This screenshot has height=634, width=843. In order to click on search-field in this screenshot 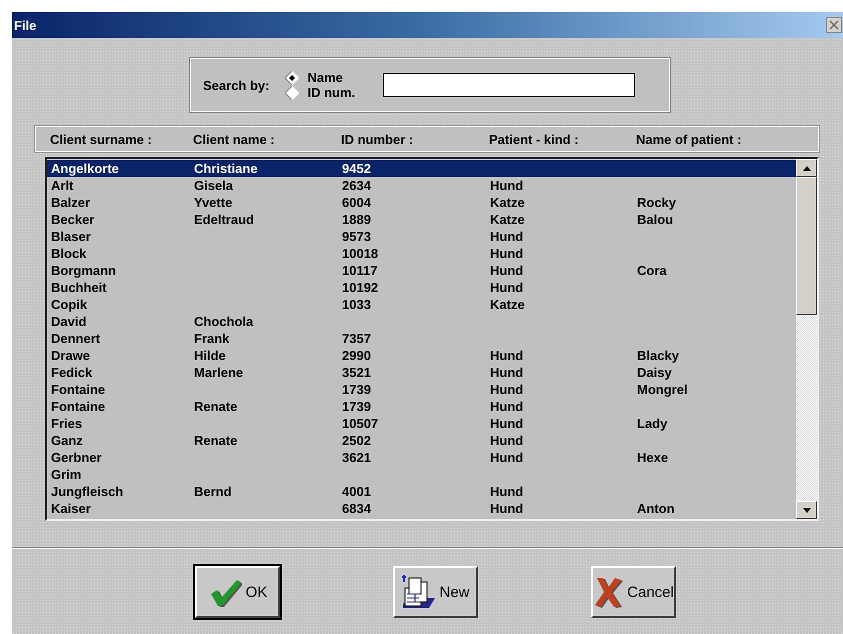, I will do `click(509, 85)`.